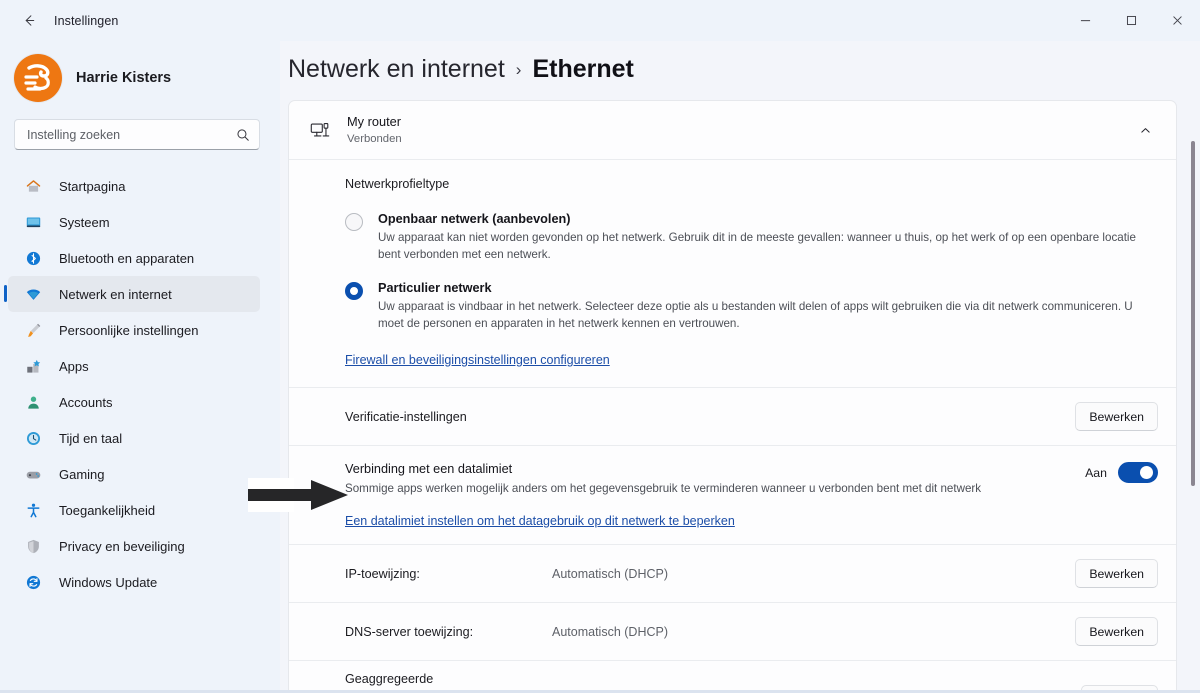 The image size is (1200, 693). What do you see at coordinates (122, 546) in the screenshot?
I see `sidebar-item-label: Privacy en beveiliging` at bounding box center [122, 546].